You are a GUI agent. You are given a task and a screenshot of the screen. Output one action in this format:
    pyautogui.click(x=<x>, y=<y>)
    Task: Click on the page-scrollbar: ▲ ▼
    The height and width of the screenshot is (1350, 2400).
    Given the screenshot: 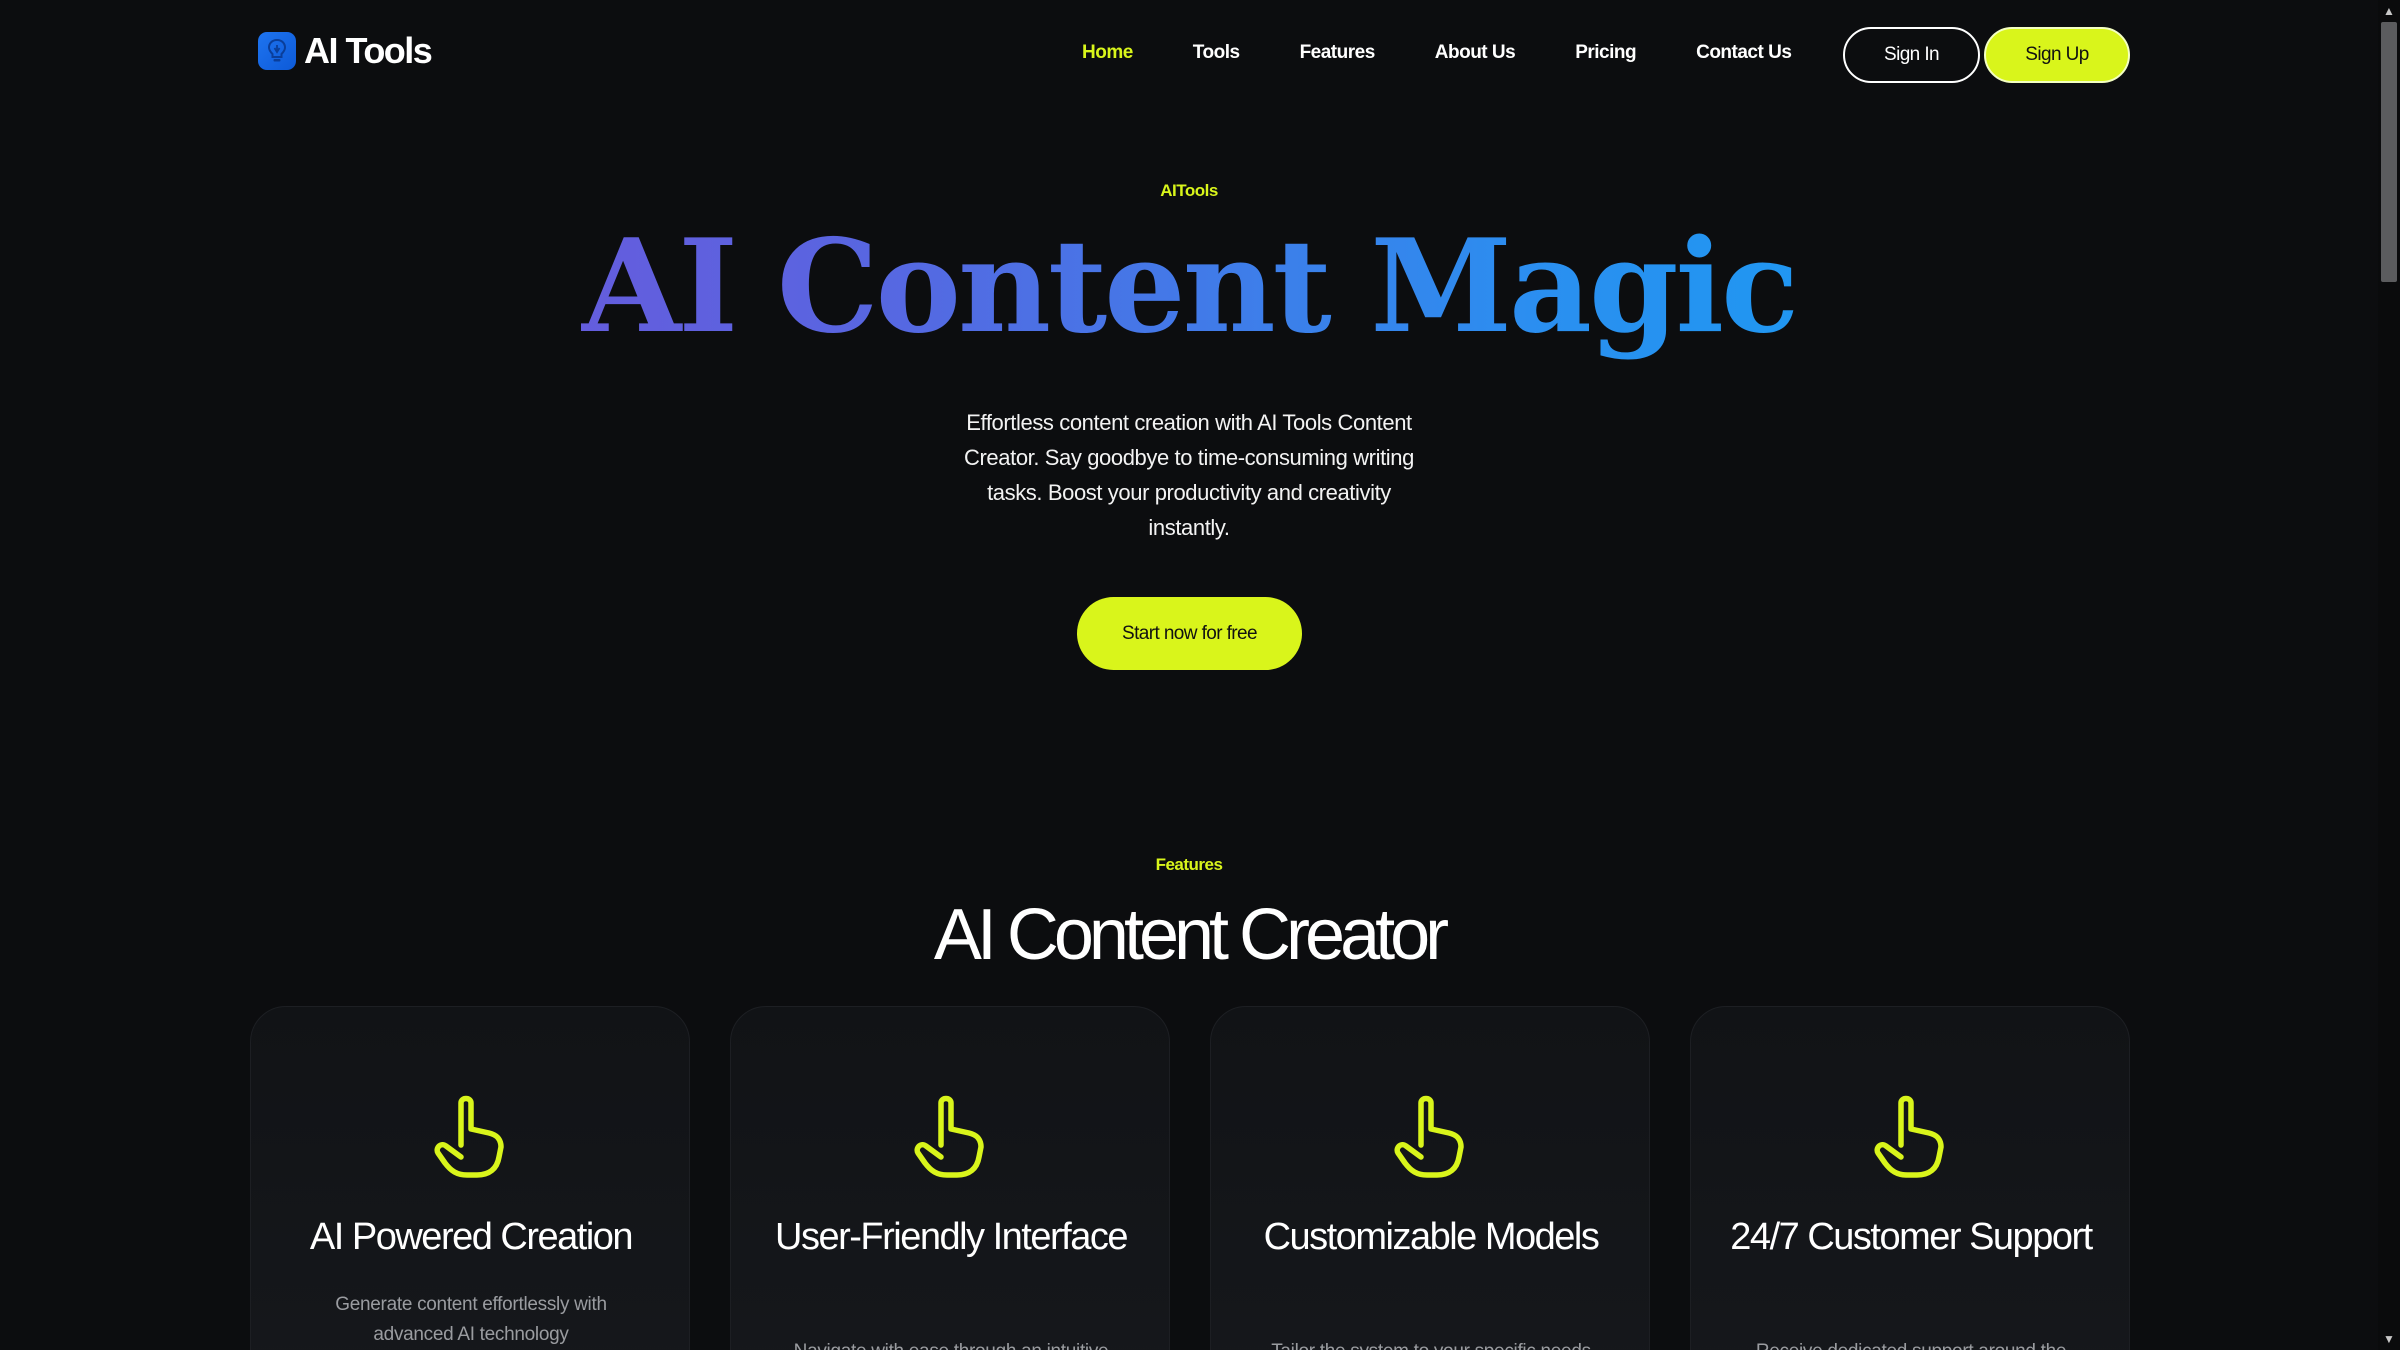 What is the action you would take?
    pyautogui.click(x=2389, y=675)
    